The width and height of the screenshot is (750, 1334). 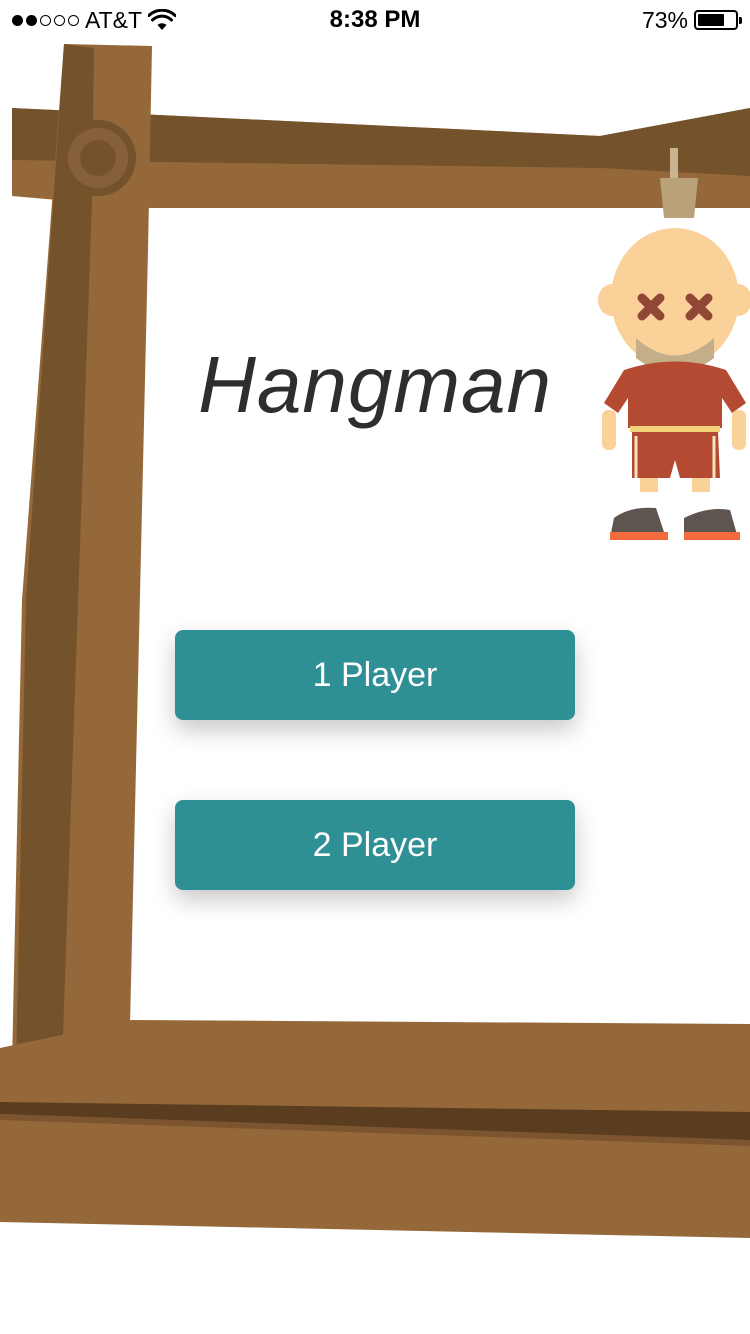 I want to click on app-title: Hangman, so click(x=375, y=384).